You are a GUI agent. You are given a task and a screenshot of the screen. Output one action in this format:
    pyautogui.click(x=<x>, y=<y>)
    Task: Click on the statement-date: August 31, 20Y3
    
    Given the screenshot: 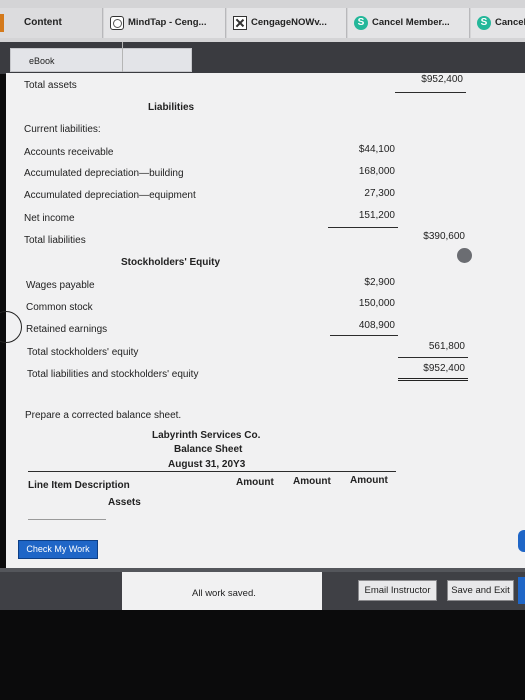 What is the action you would take?
    pyautogui.click(x=207, y=464)
    